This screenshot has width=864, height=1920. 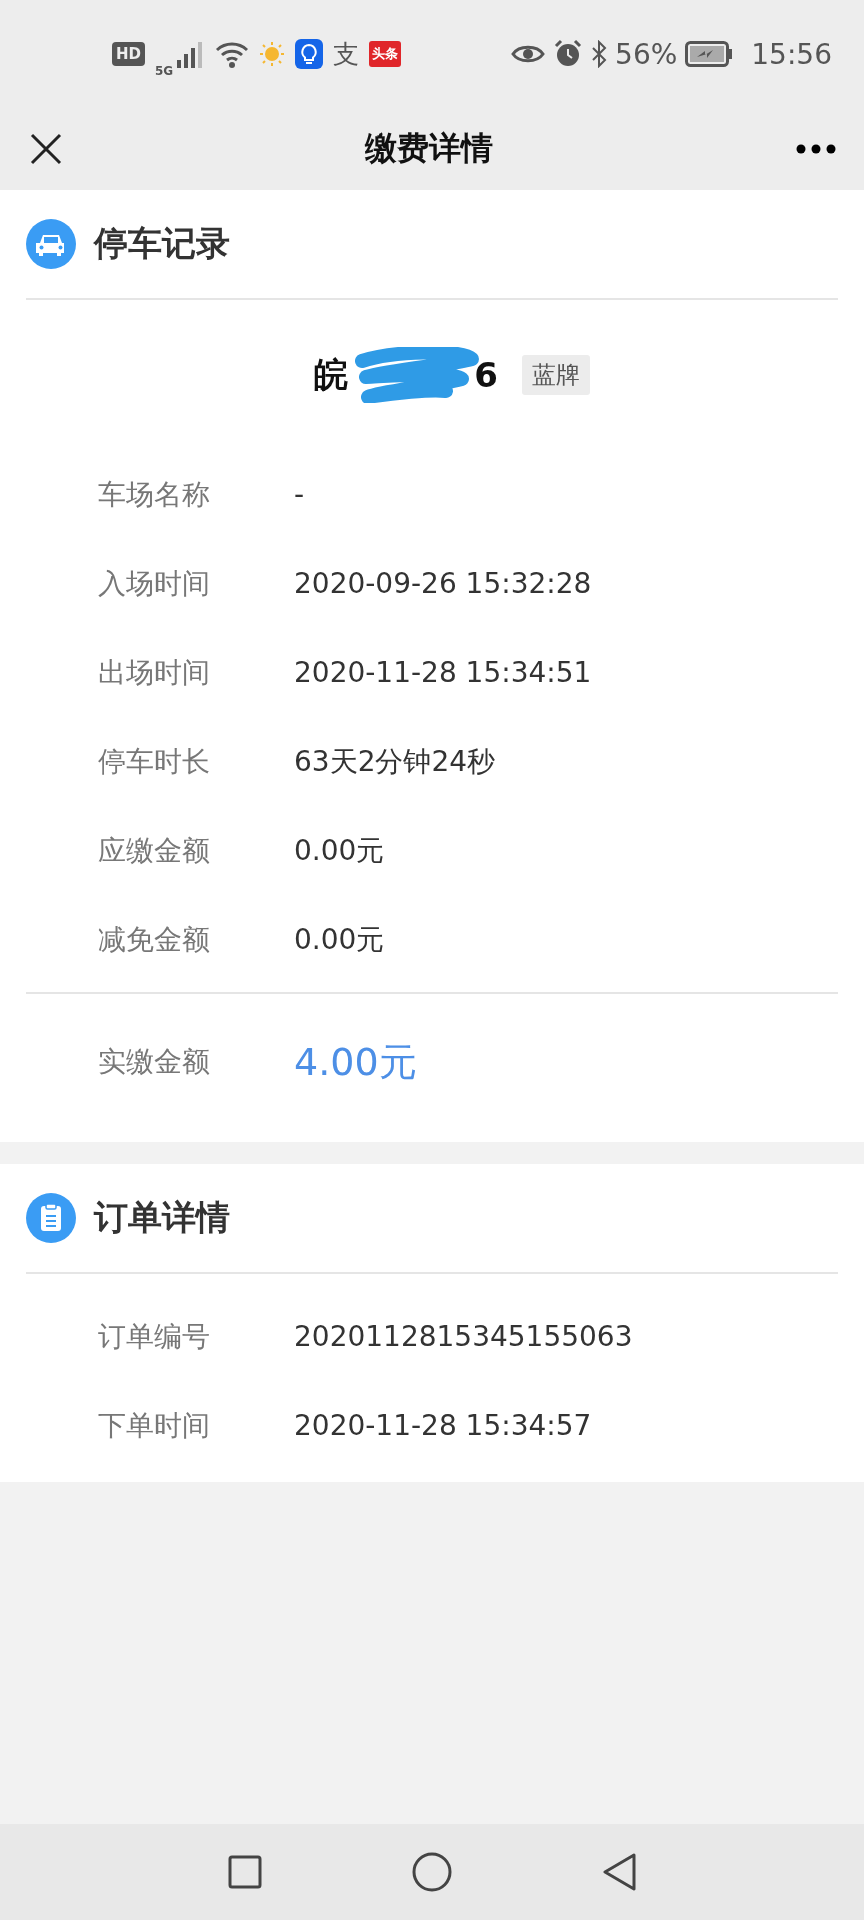 What do you see at coordinates (709, 54) in the screenshot?
I see `battery-charging-icon` at bounding box center [709, 54].